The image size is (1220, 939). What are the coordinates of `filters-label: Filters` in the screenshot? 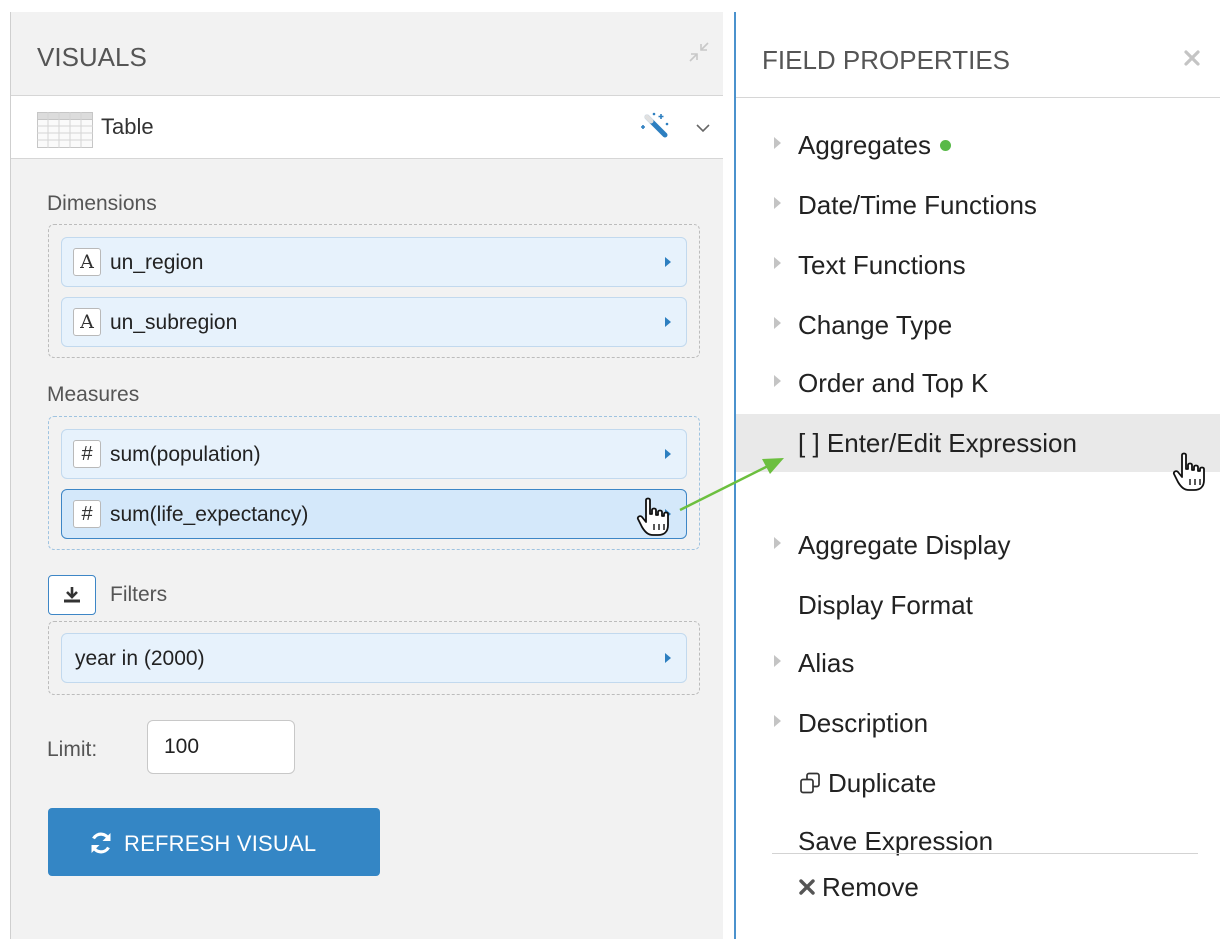 It's located at (139, 594).